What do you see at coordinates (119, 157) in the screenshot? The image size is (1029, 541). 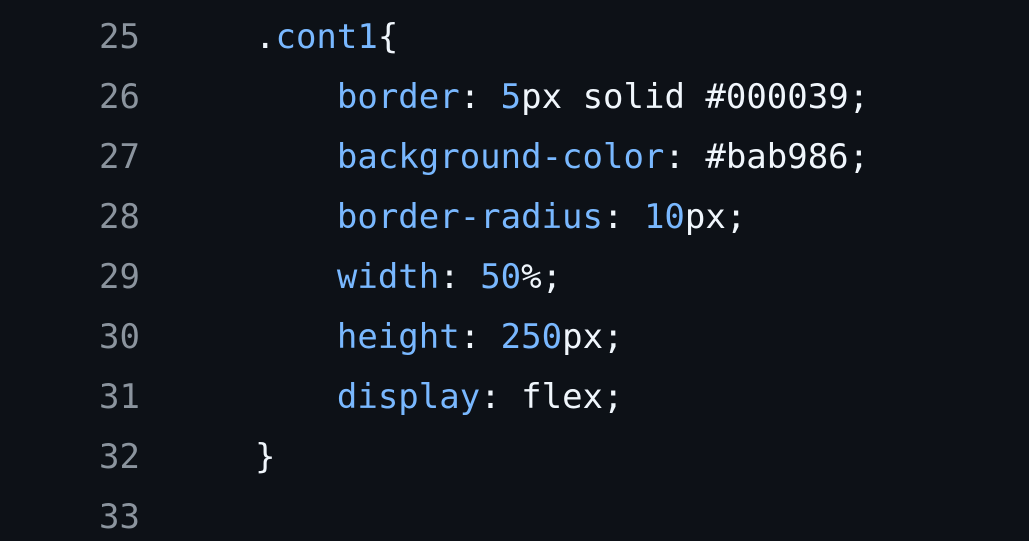 I see `line-number: 27` at bounding box center [119, 157].